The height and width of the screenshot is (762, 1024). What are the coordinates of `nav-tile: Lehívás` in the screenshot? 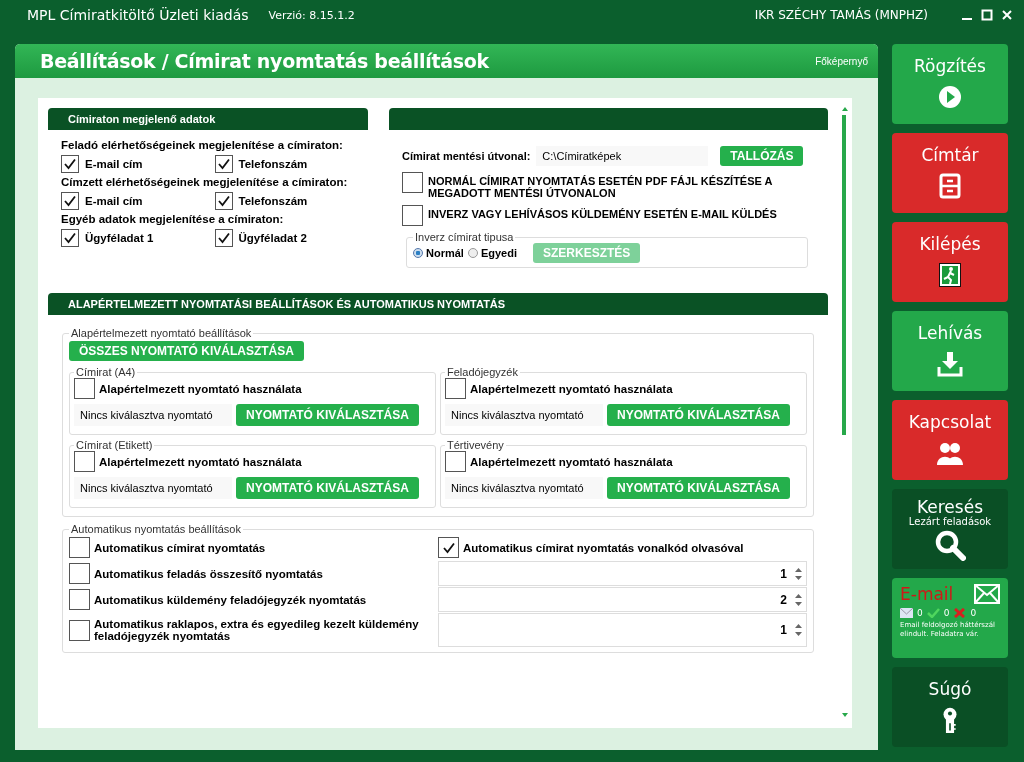 It's located at (950, 351).